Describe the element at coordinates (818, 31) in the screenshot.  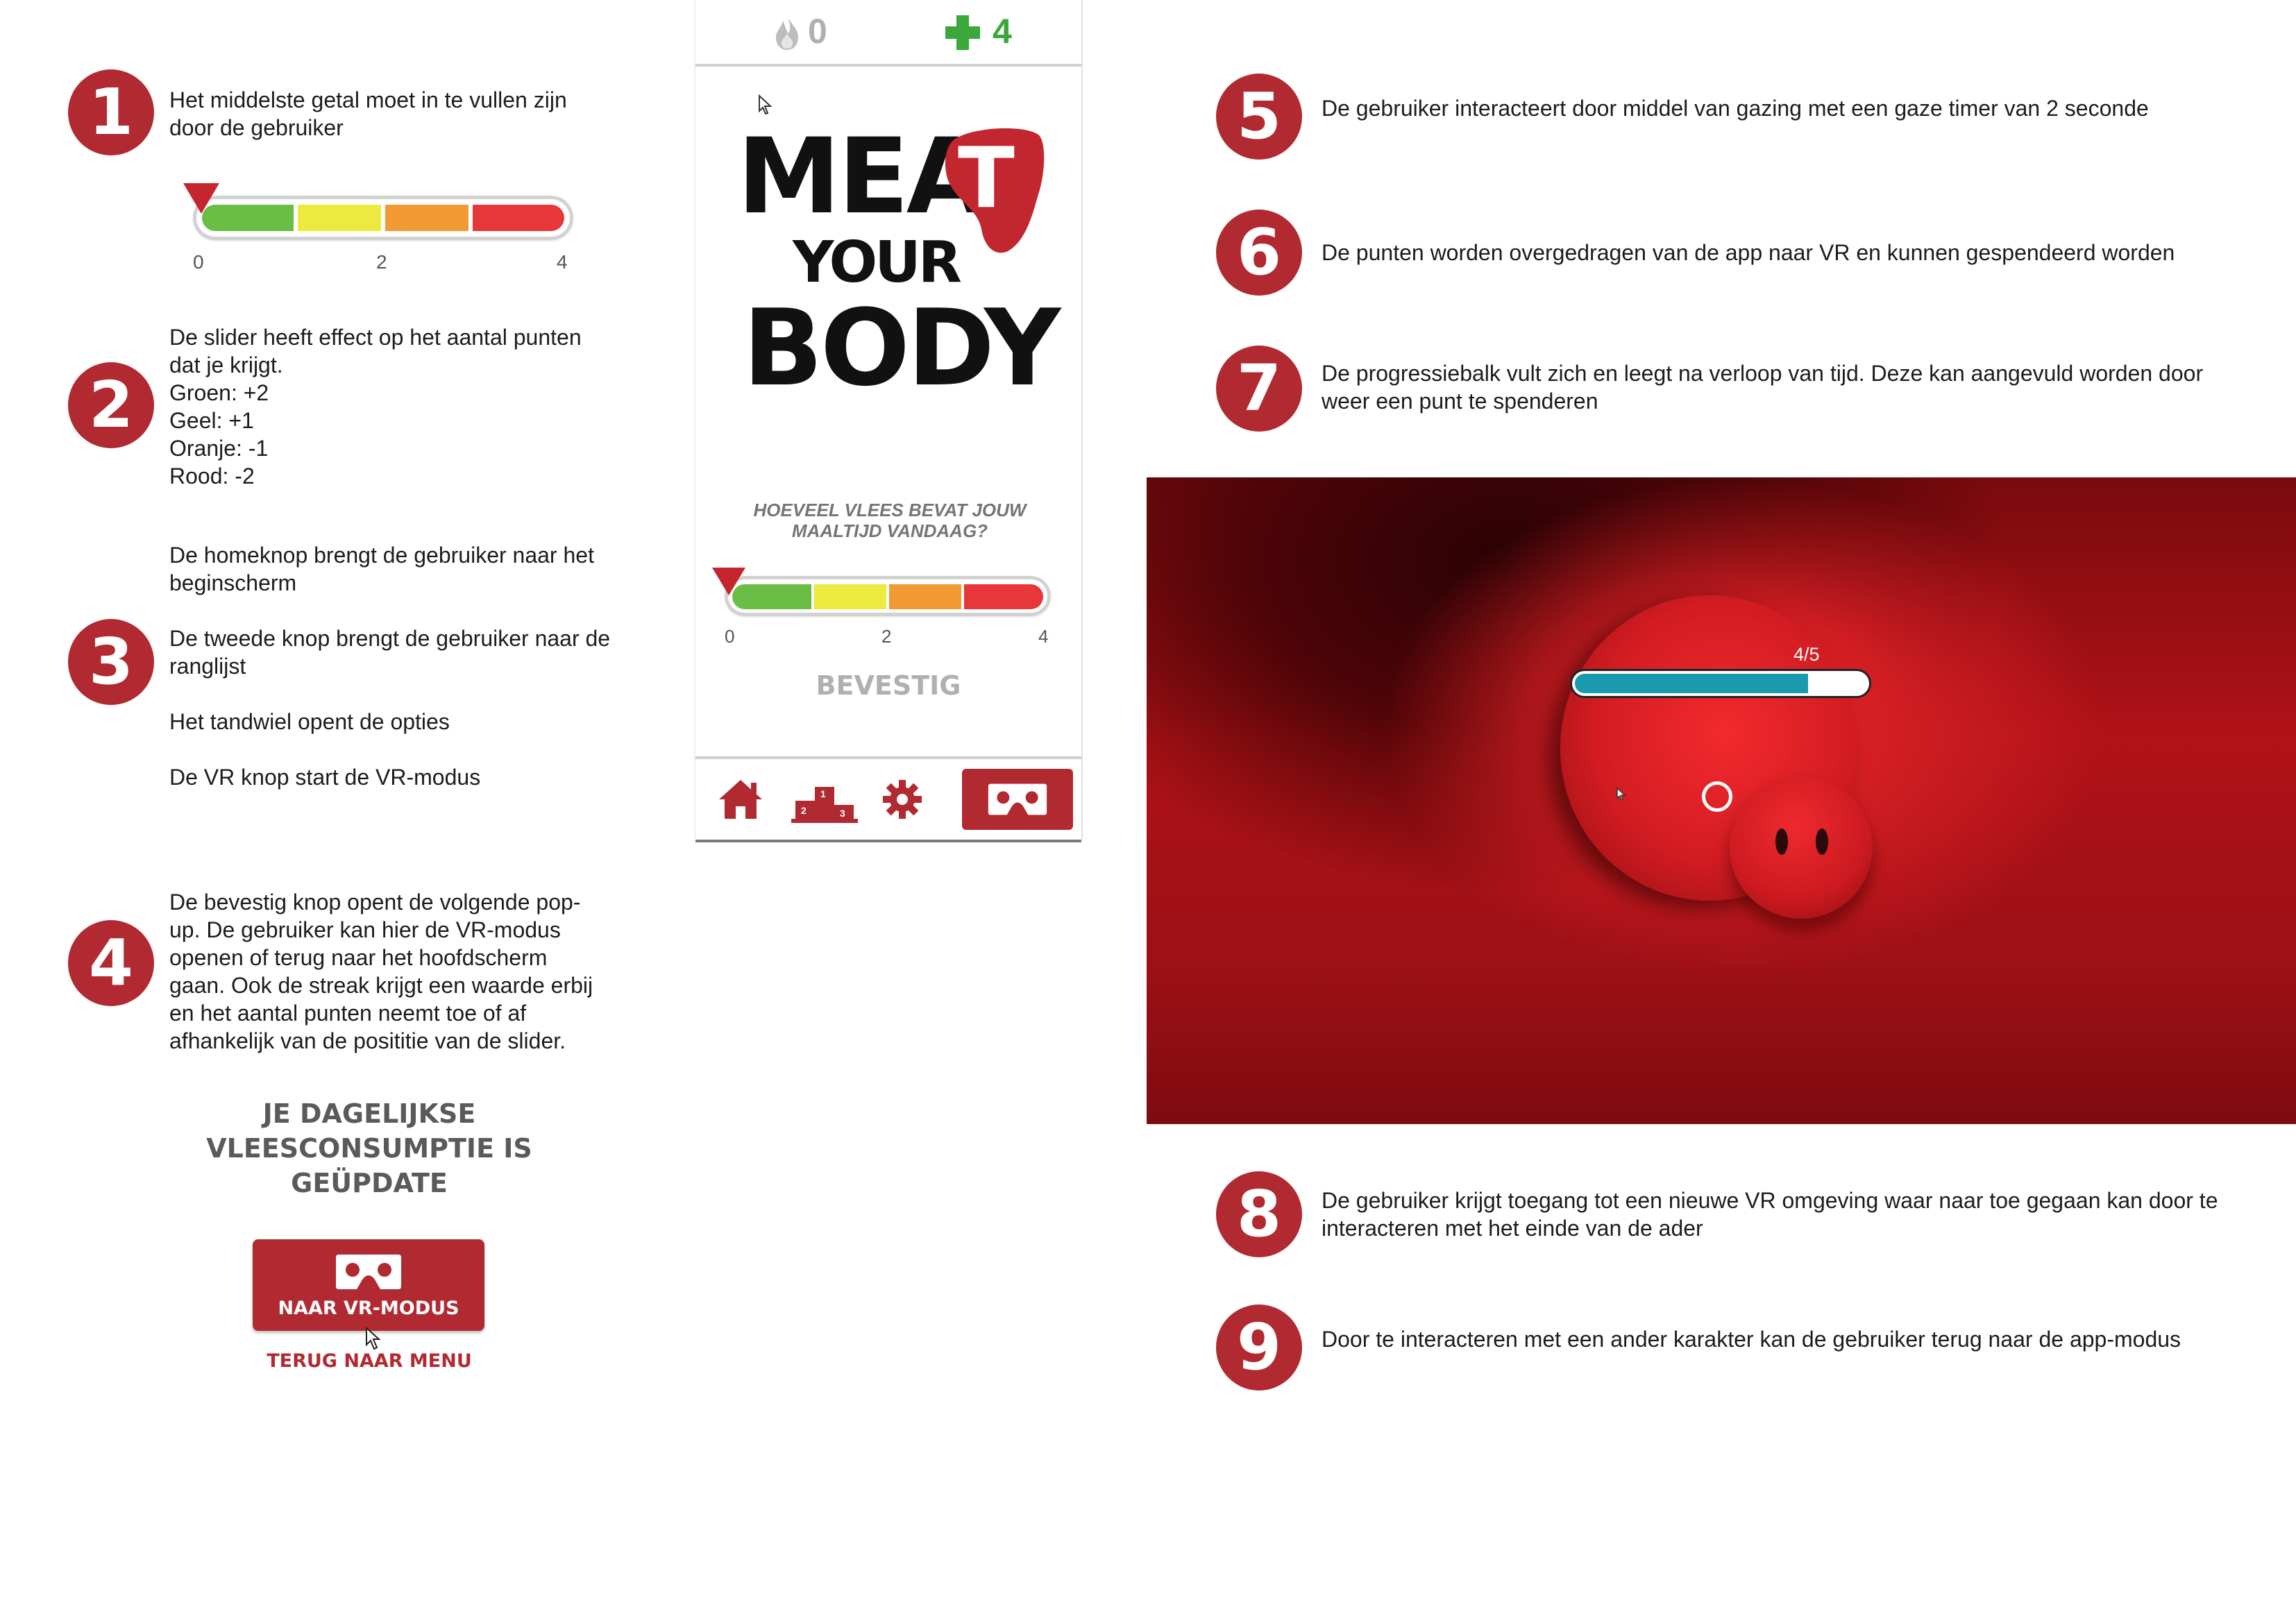
I see `streak-count: 0` at that location.